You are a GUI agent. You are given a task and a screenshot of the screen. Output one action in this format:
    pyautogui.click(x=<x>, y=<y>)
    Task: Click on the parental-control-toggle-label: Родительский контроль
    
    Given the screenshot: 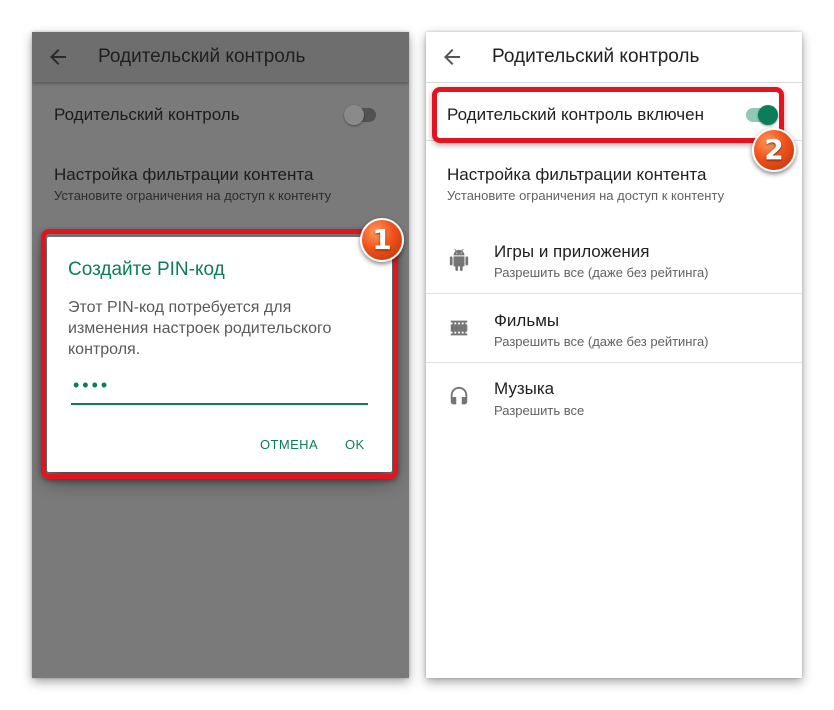 What is the action you would take?
    pyautogui.click(x=147, y=114)
    